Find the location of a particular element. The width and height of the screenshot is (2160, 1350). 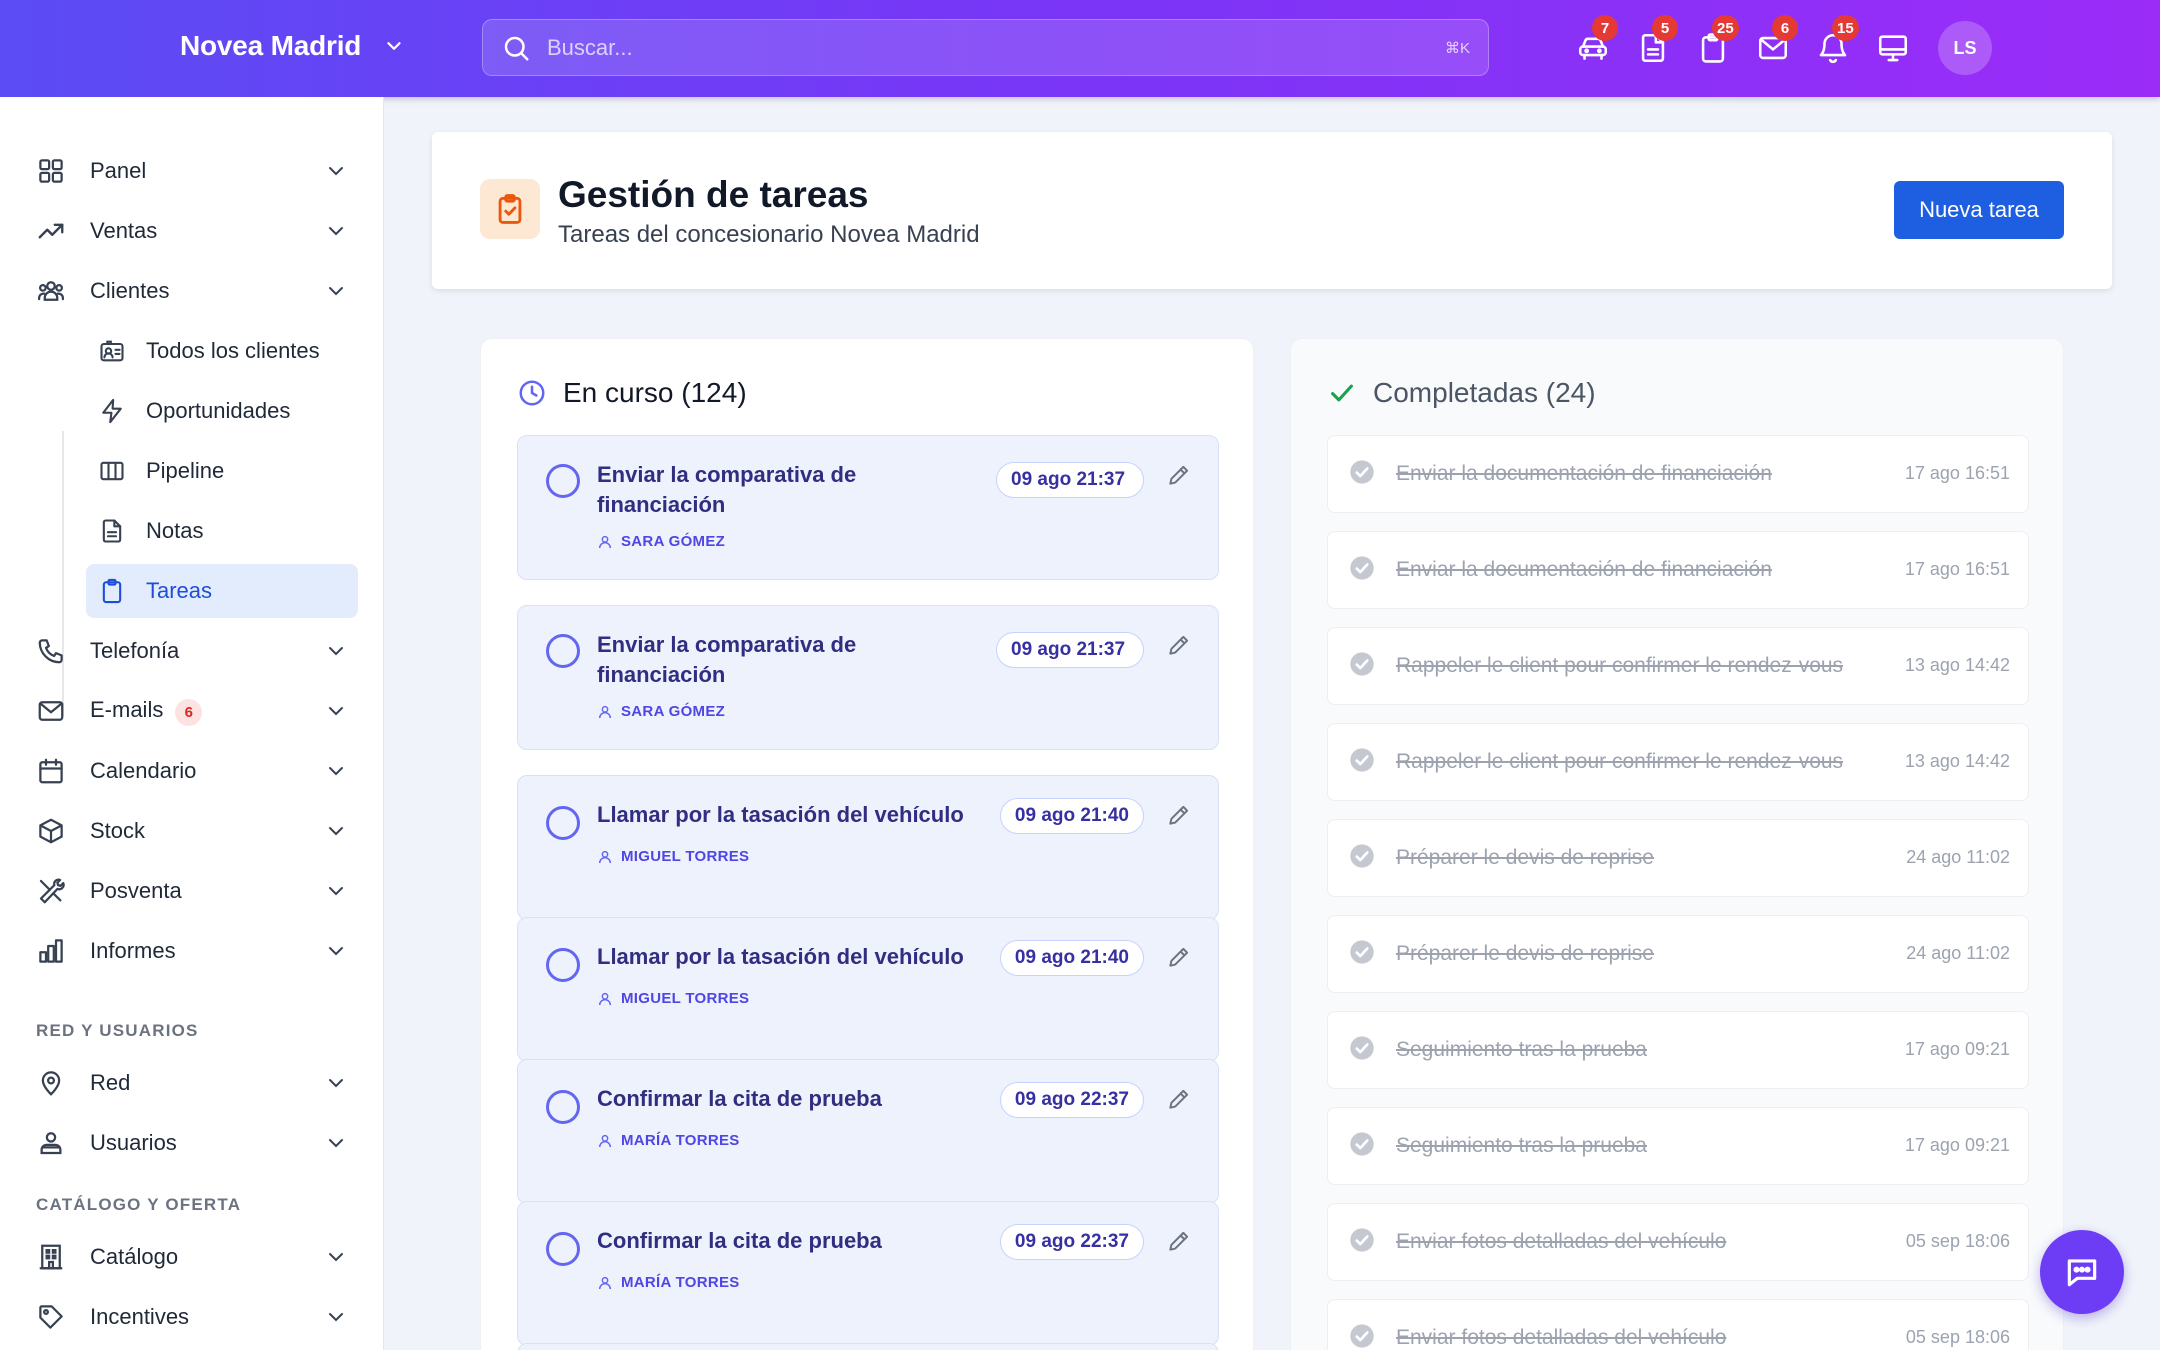

sidebar-subitem-pipeline: Pipeline is located at coordinates (222, 471).